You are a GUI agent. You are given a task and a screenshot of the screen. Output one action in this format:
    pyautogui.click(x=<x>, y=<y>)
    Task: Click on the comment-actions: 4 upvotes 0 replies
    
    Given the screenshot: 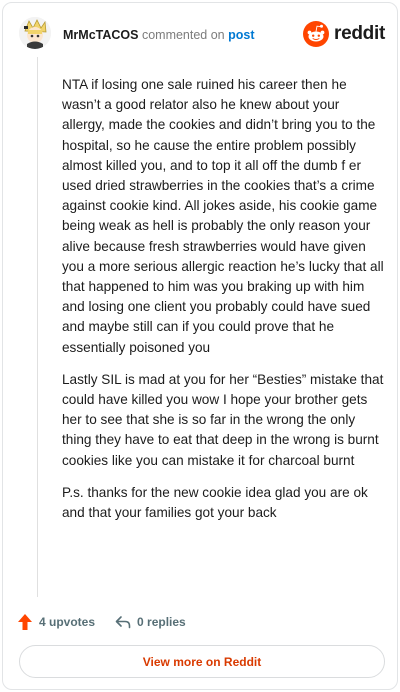 What is the action you would take?
    pyautogui.click(x=101, y=622)
    